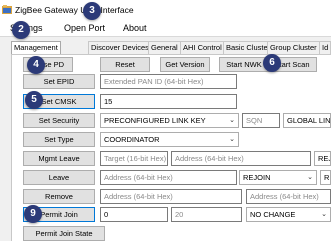 The image size is (331, 241). I want to click on permit-join-target-input: 0, so click(134, 214).